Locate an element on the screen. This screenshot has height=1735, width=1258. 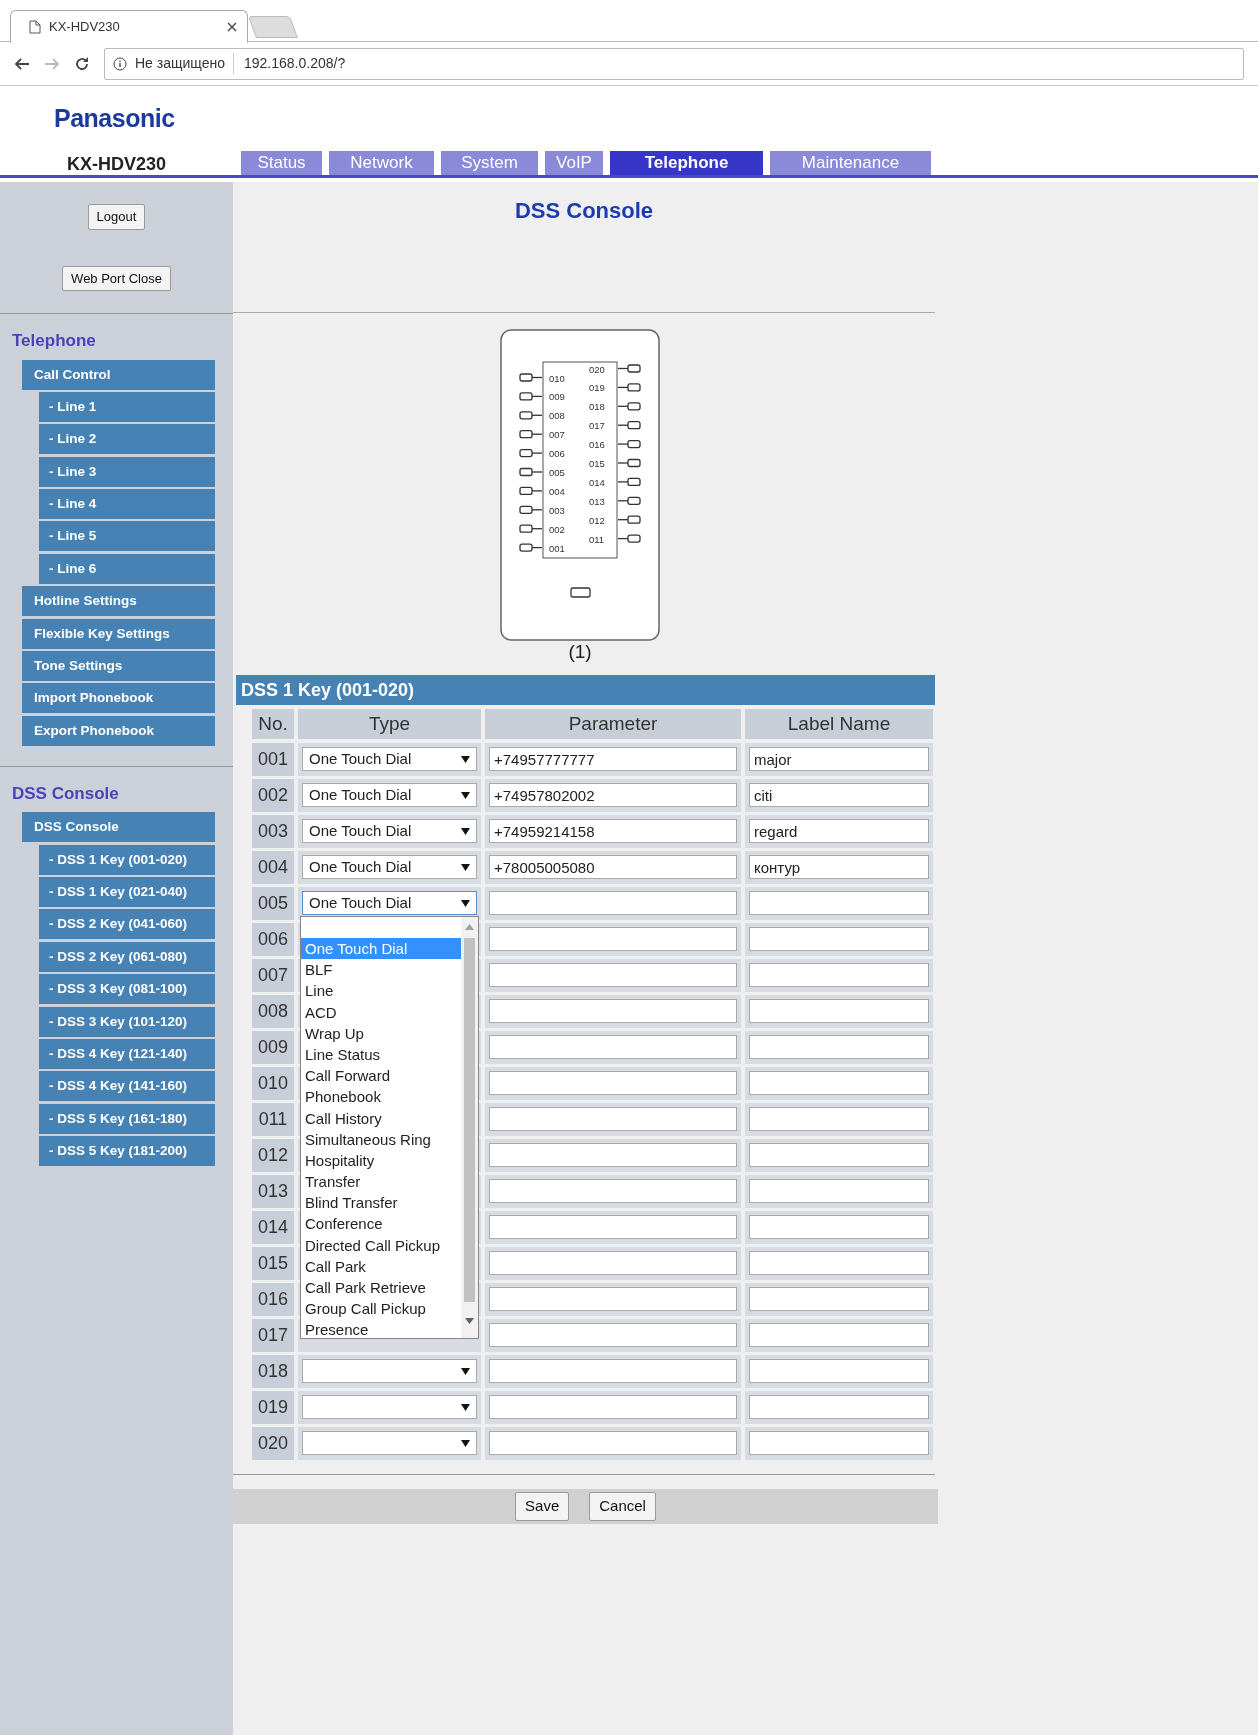
sidebar-button: Logout is located at coordinates (116, 217).